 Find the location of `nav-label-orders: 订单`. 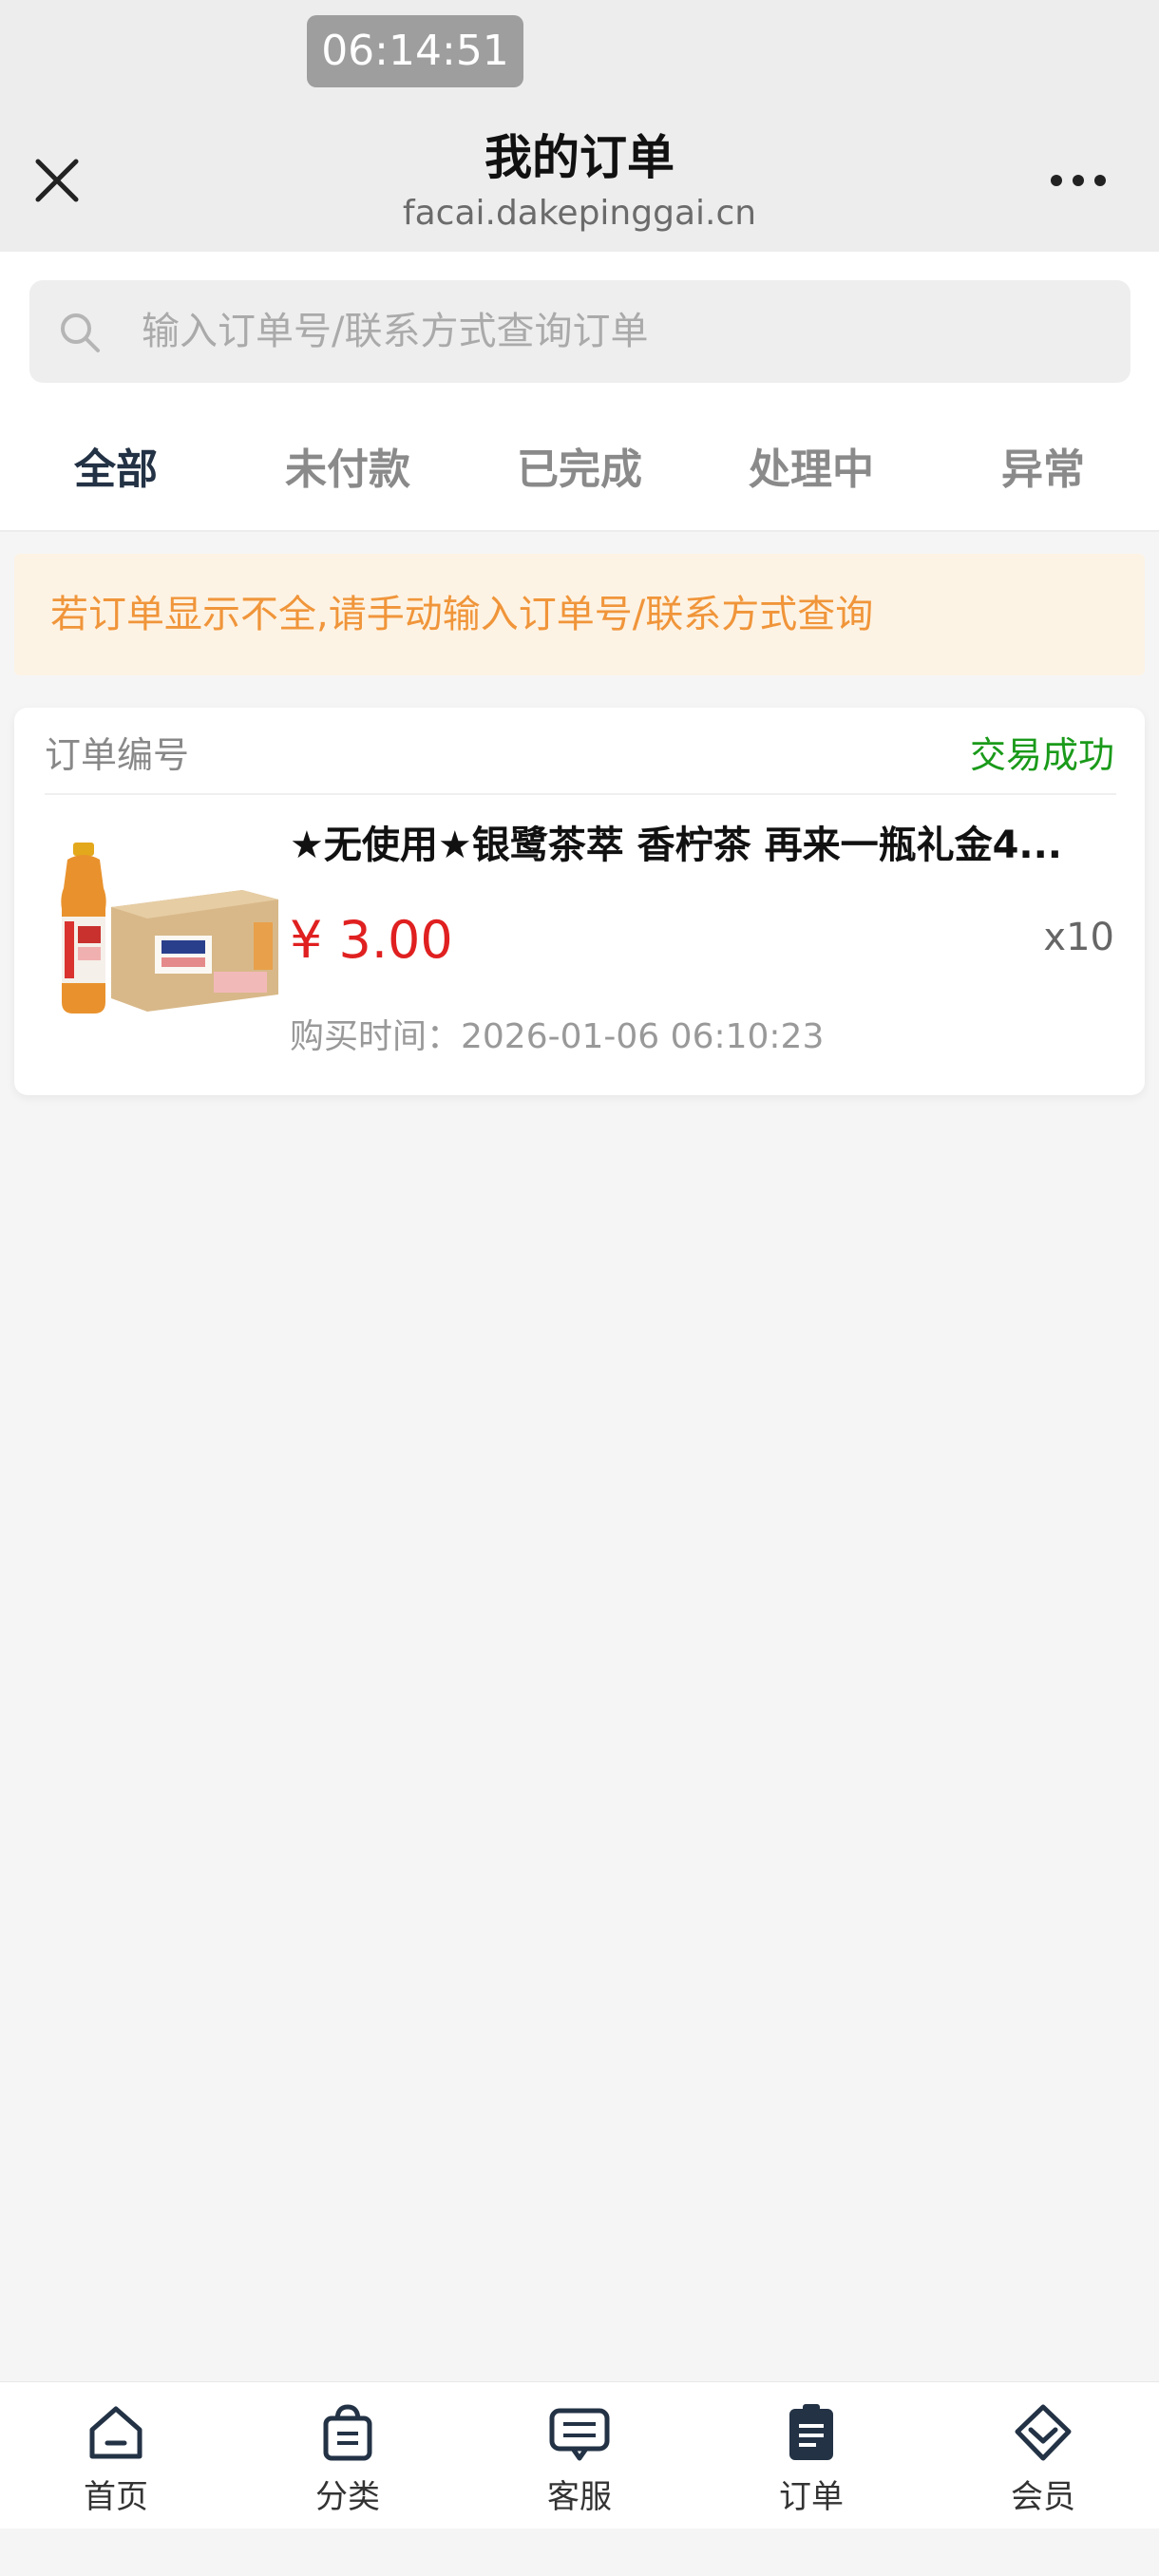

nav-label-orders: 订单 is located at coordinates (811, 2497).